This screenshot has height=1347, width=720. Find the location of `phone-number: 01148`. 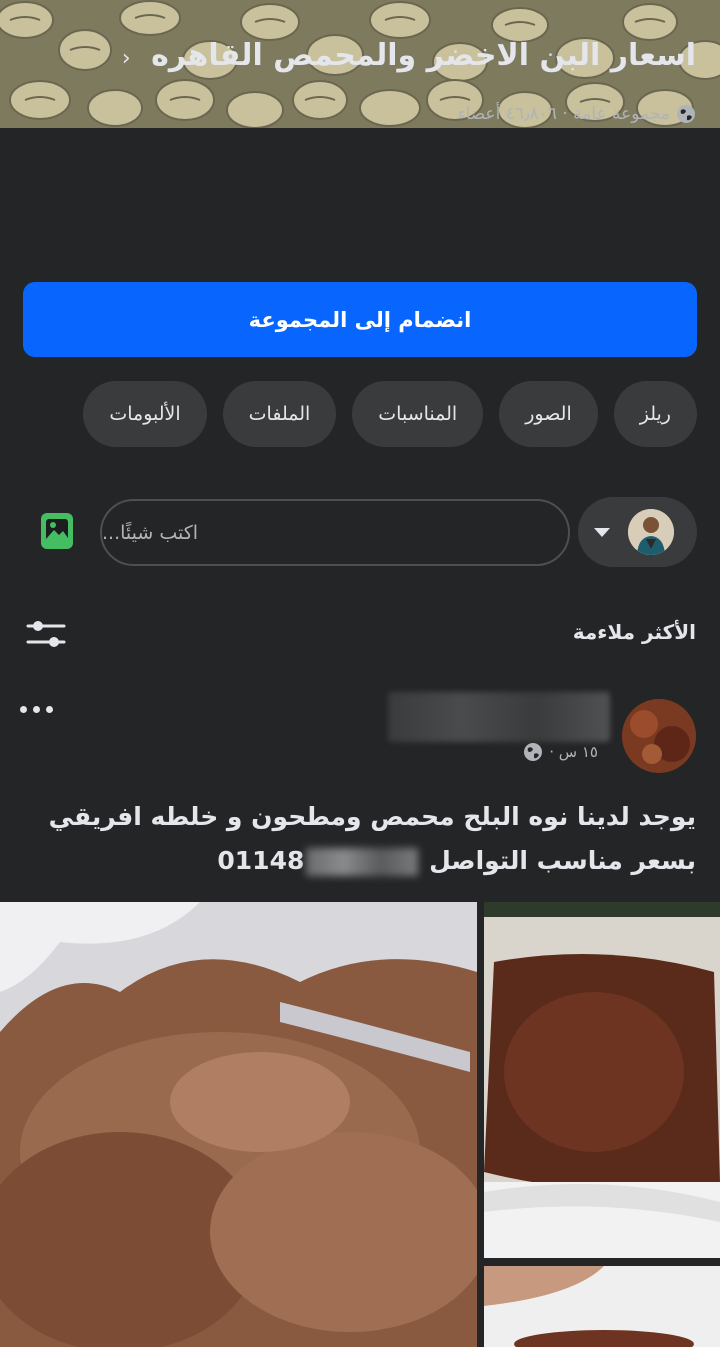

phone-number: 01148 is located at coordinates (318, 861).